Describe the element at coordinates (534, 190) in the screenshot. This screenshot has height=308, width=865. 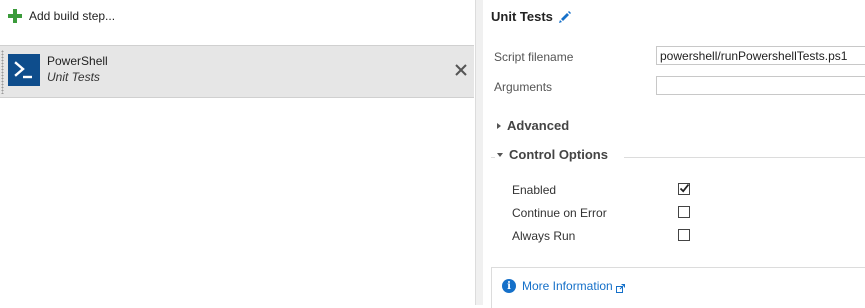
I see `enabled-label: Enabled` at that location.